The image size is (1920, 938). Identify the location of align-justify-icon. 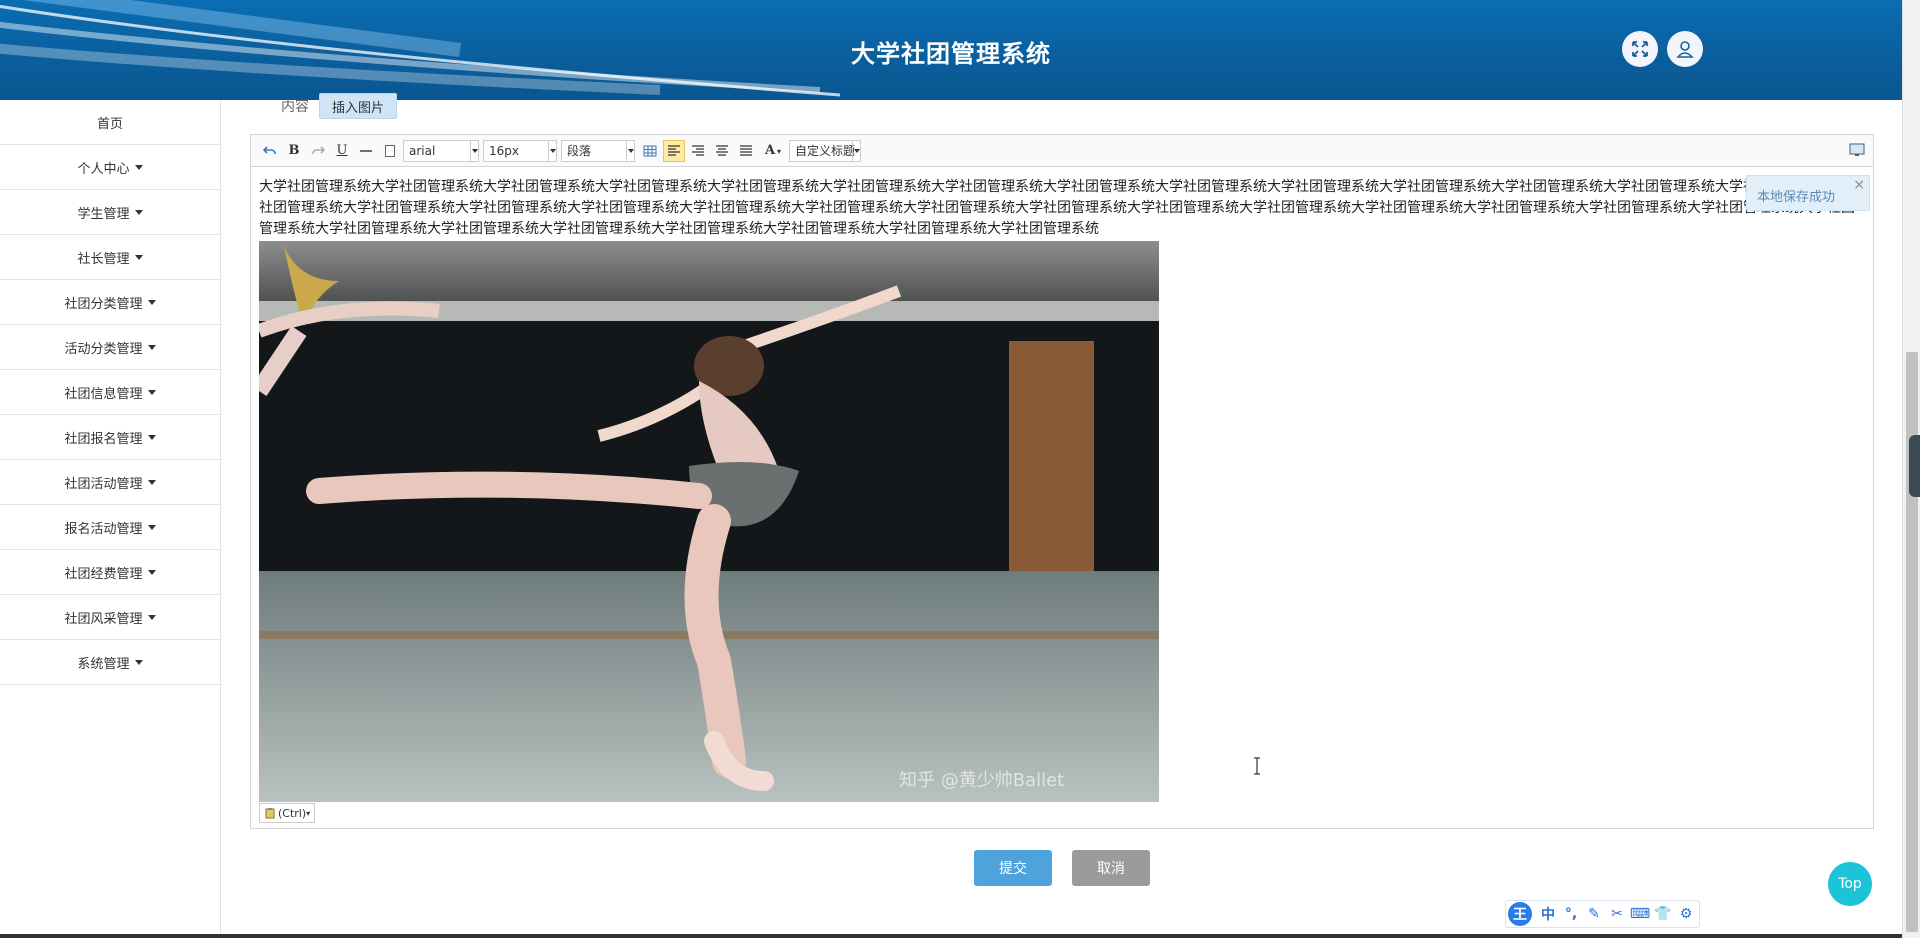
(746, 150).